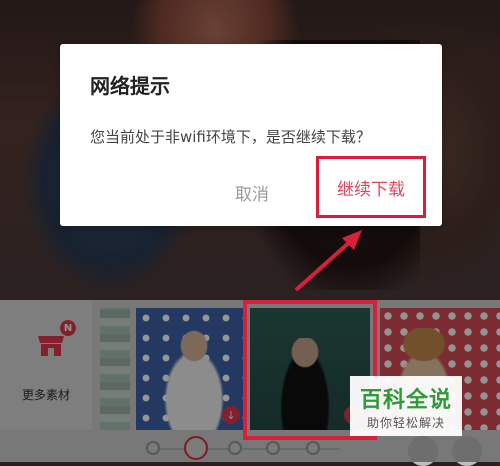 Image resolution: width=500 pixels, height=466 pixels. I want to click on watermark-title: 百科全说, so click(405, 400).